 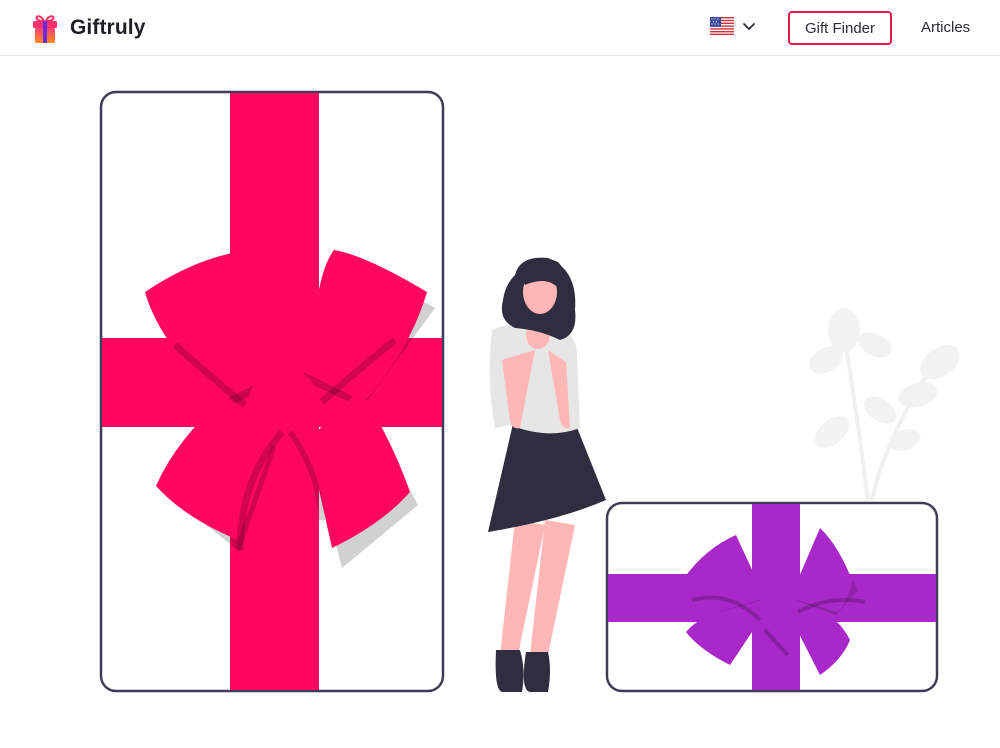 I want to click on articles-link: Articles, so click(x=945, y=27).